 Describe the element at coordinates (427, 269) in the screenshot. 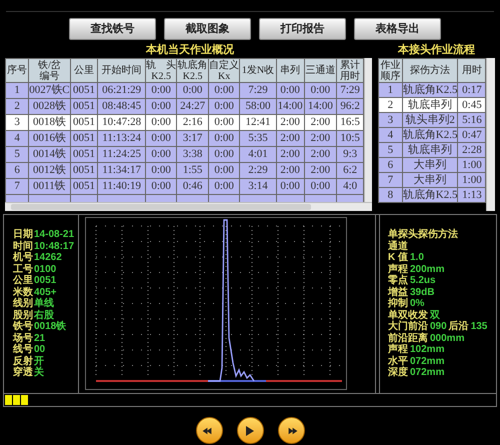

I see `info-value: 200mm` at that location.